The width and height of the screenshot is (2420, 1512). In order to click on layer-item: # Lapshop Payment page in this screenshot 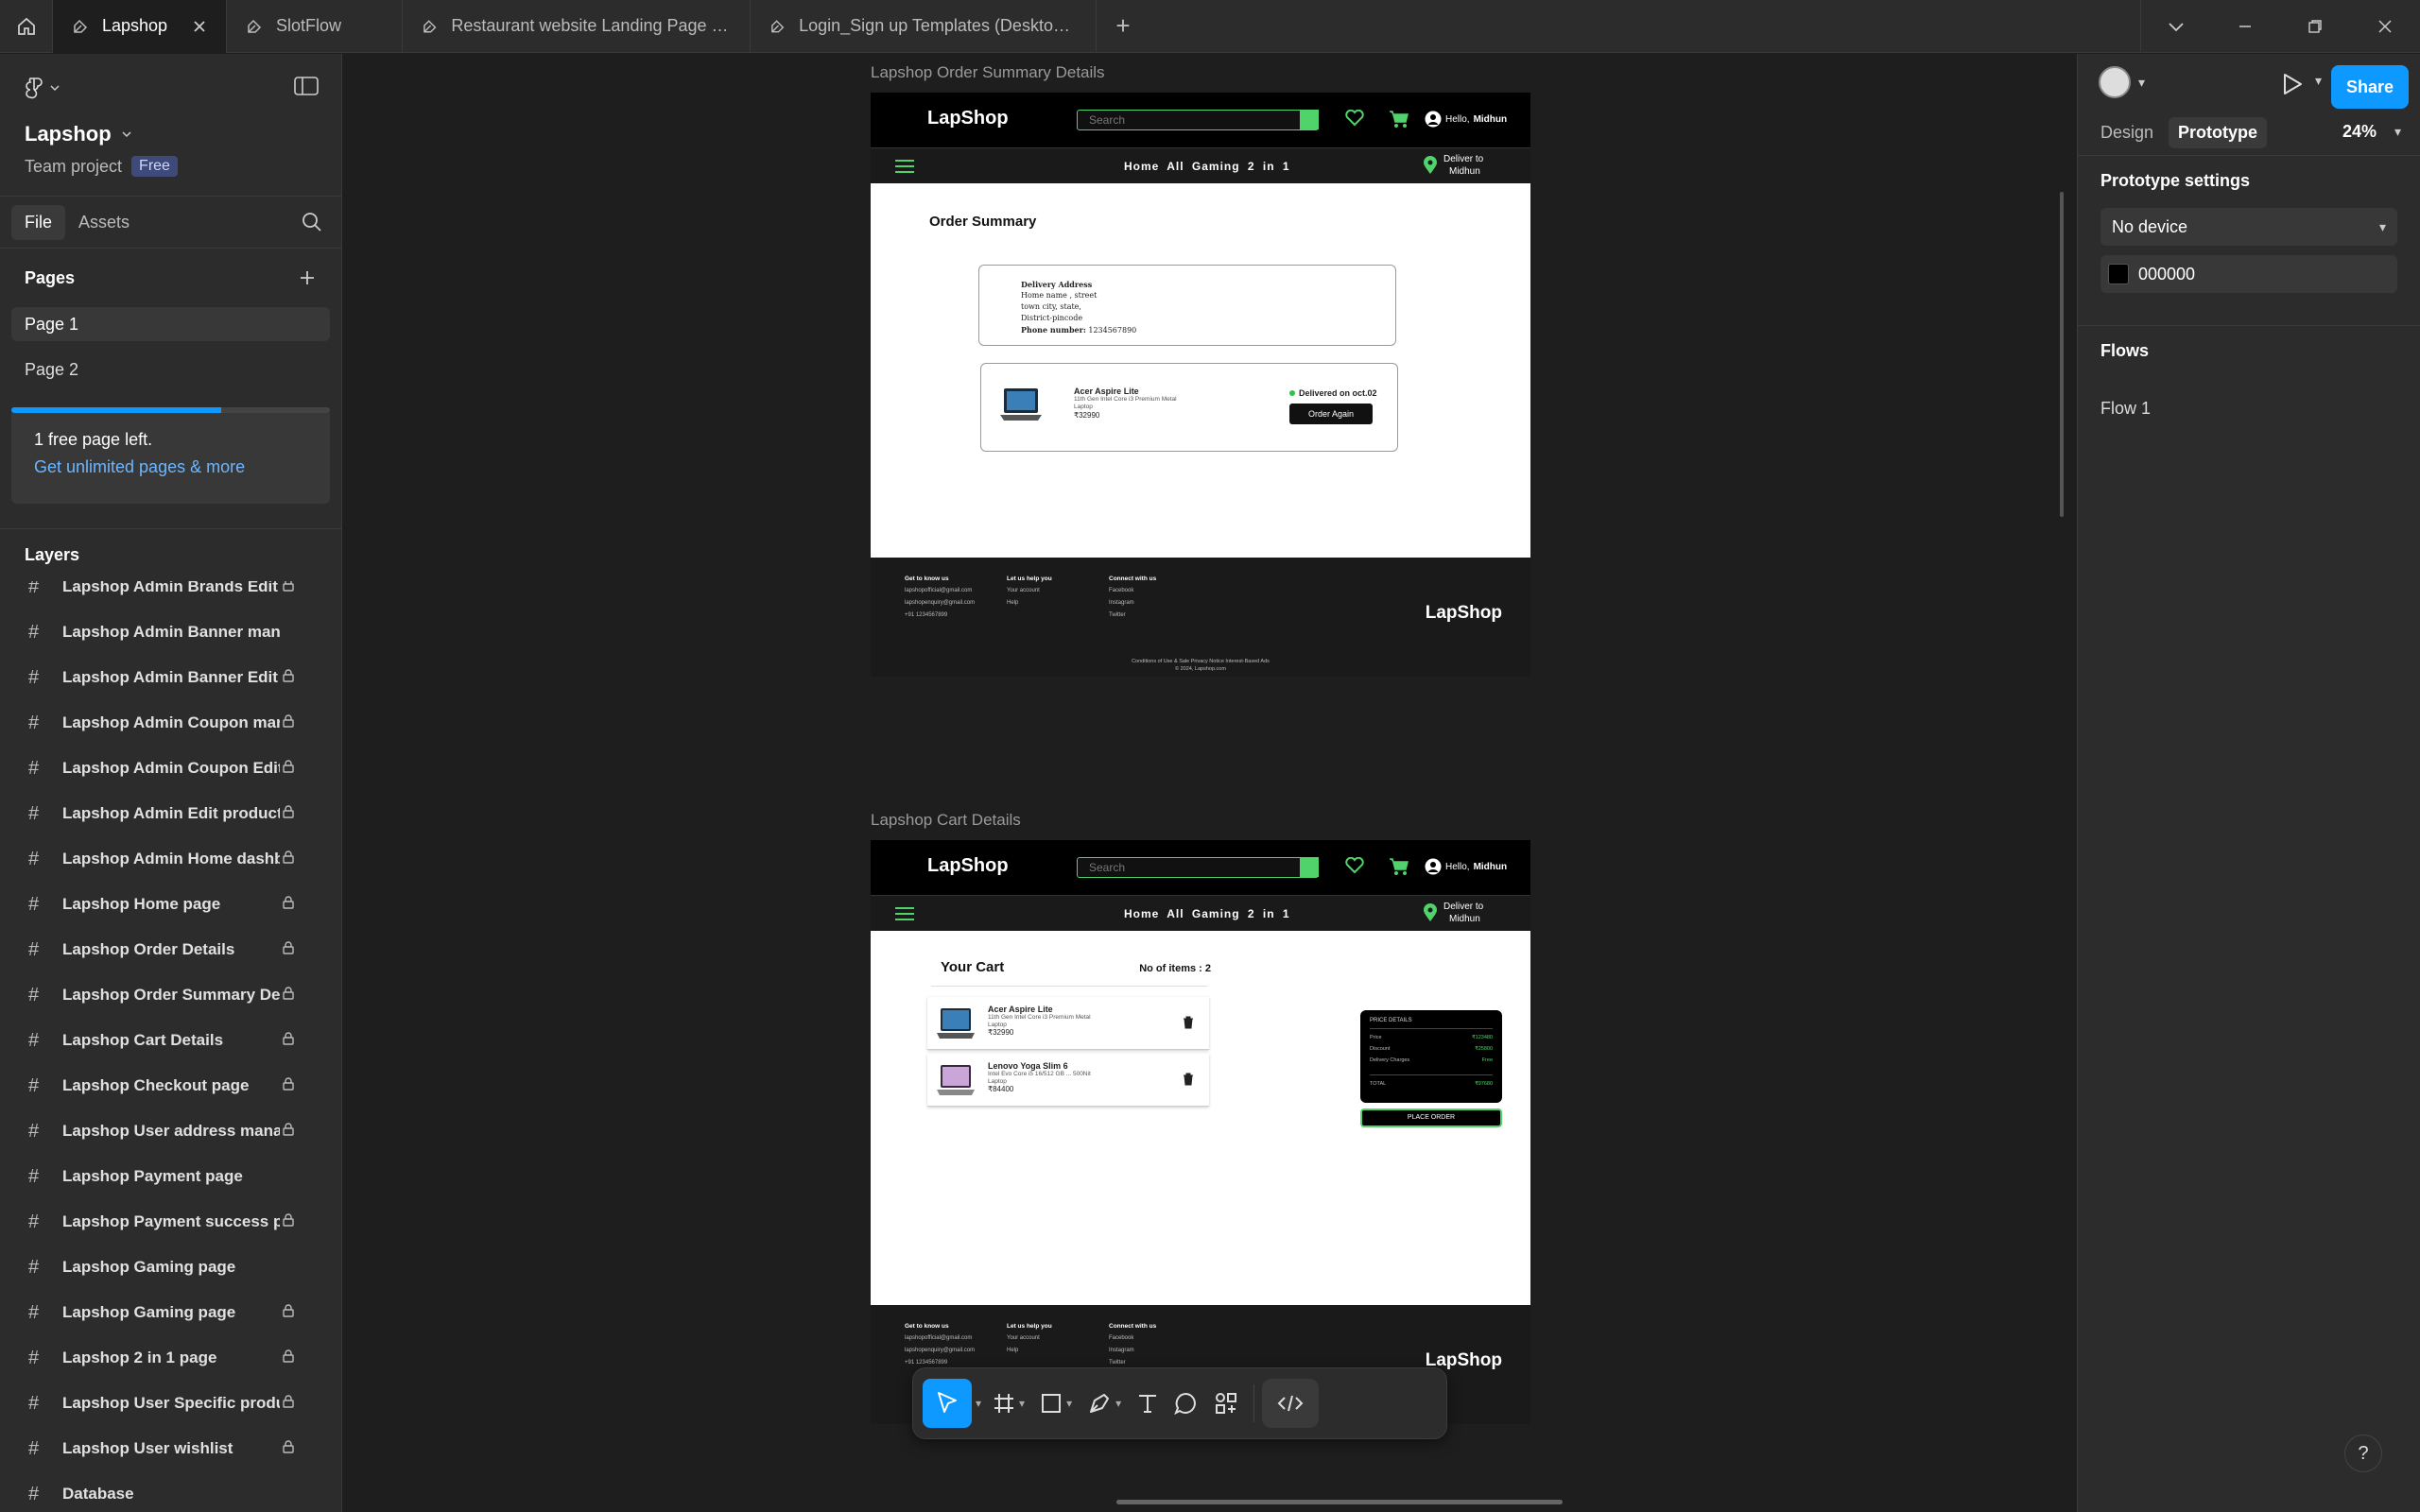, I will do `click(170, 1176)`.